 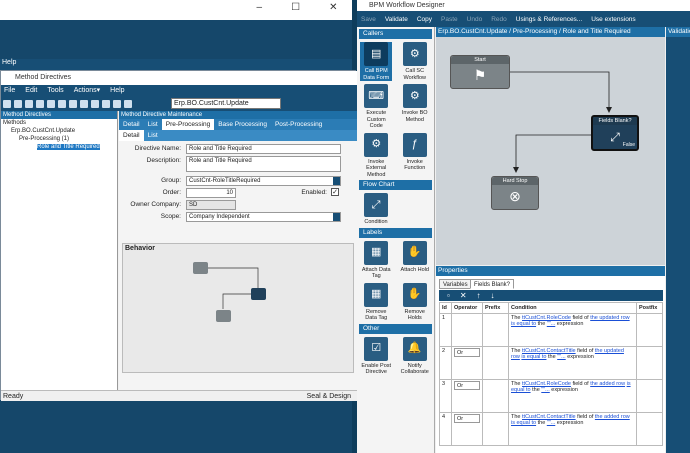 I want to click on tab-post-processing: Post-Processing, so click(x=298, y=124).